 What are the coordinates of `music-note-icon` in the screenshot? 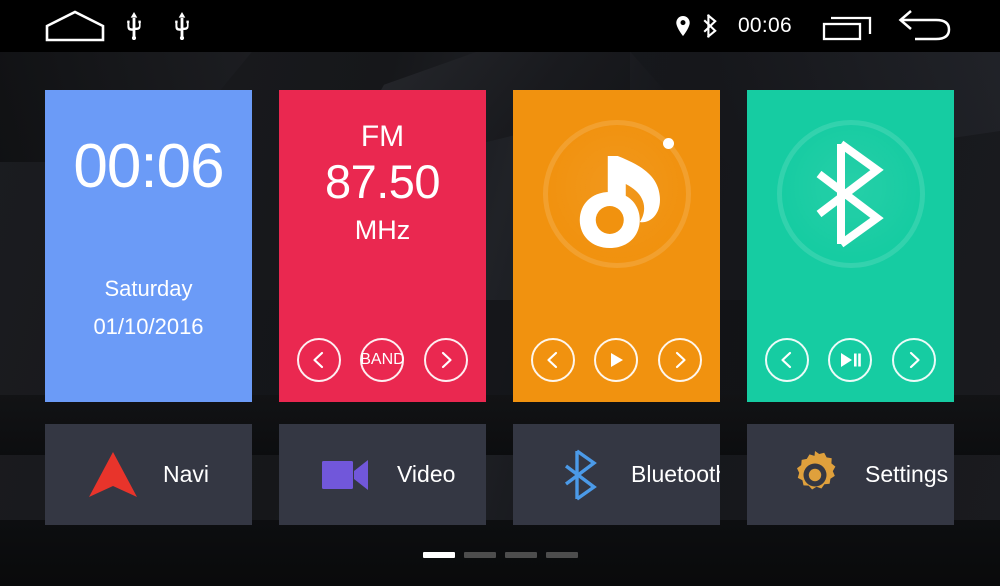 It's located at (619, 202).